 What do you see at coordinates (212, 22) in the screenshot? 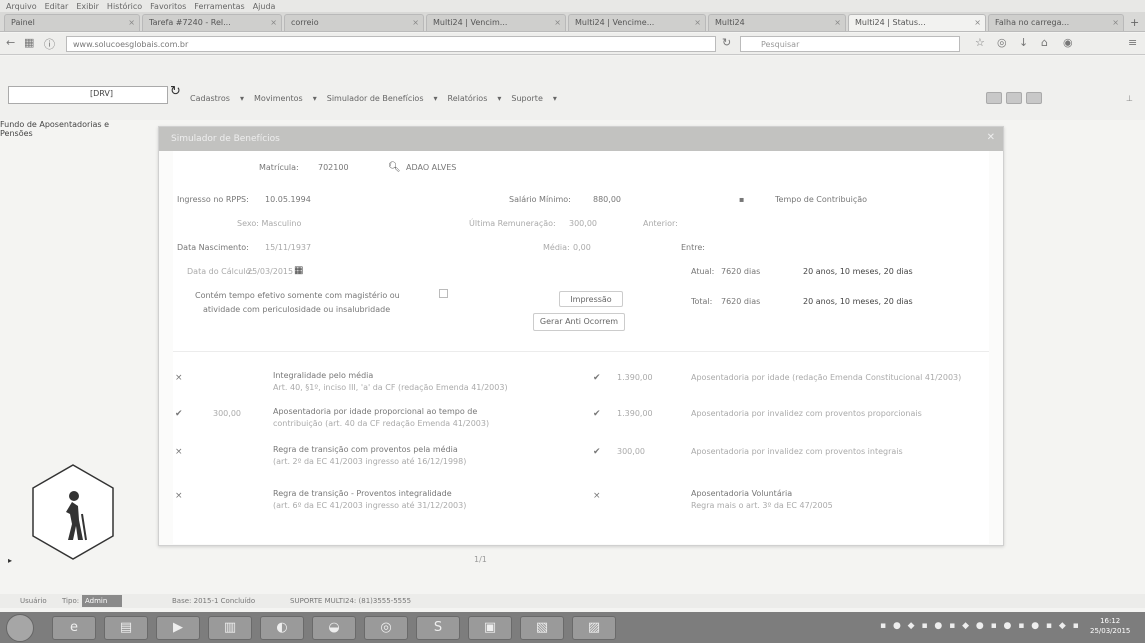
I see `tab-tarefa: Tarefa #7240 - Rel... ×` at bounding box center [212, 22].